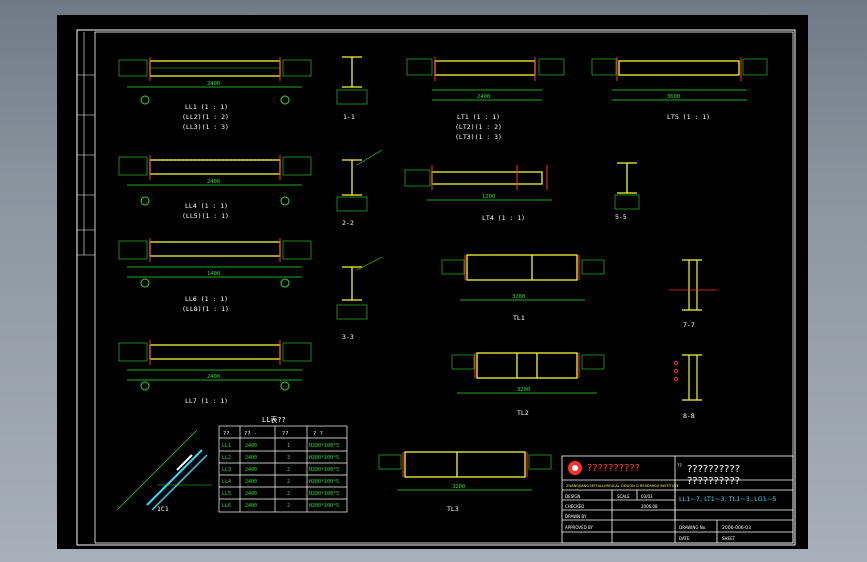 This screenshot has width=867, height=562. I want to click on table-cell: LL4, so click(226, 482).